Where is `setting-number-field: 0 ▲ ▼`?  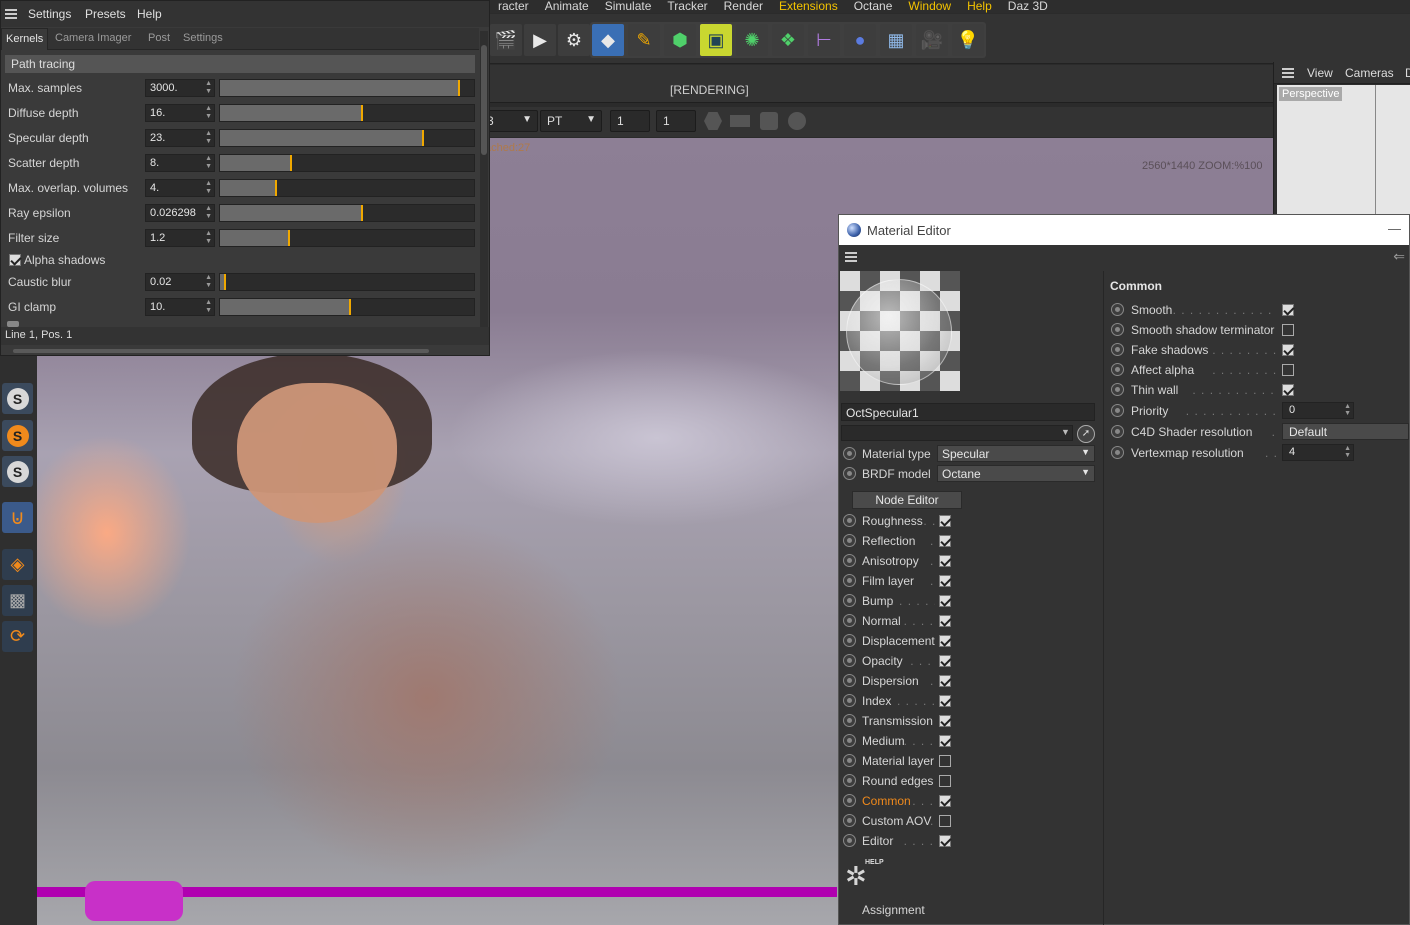 setting-number-field: 0 ▲ ▼ is located at coordinates (1318, 410).